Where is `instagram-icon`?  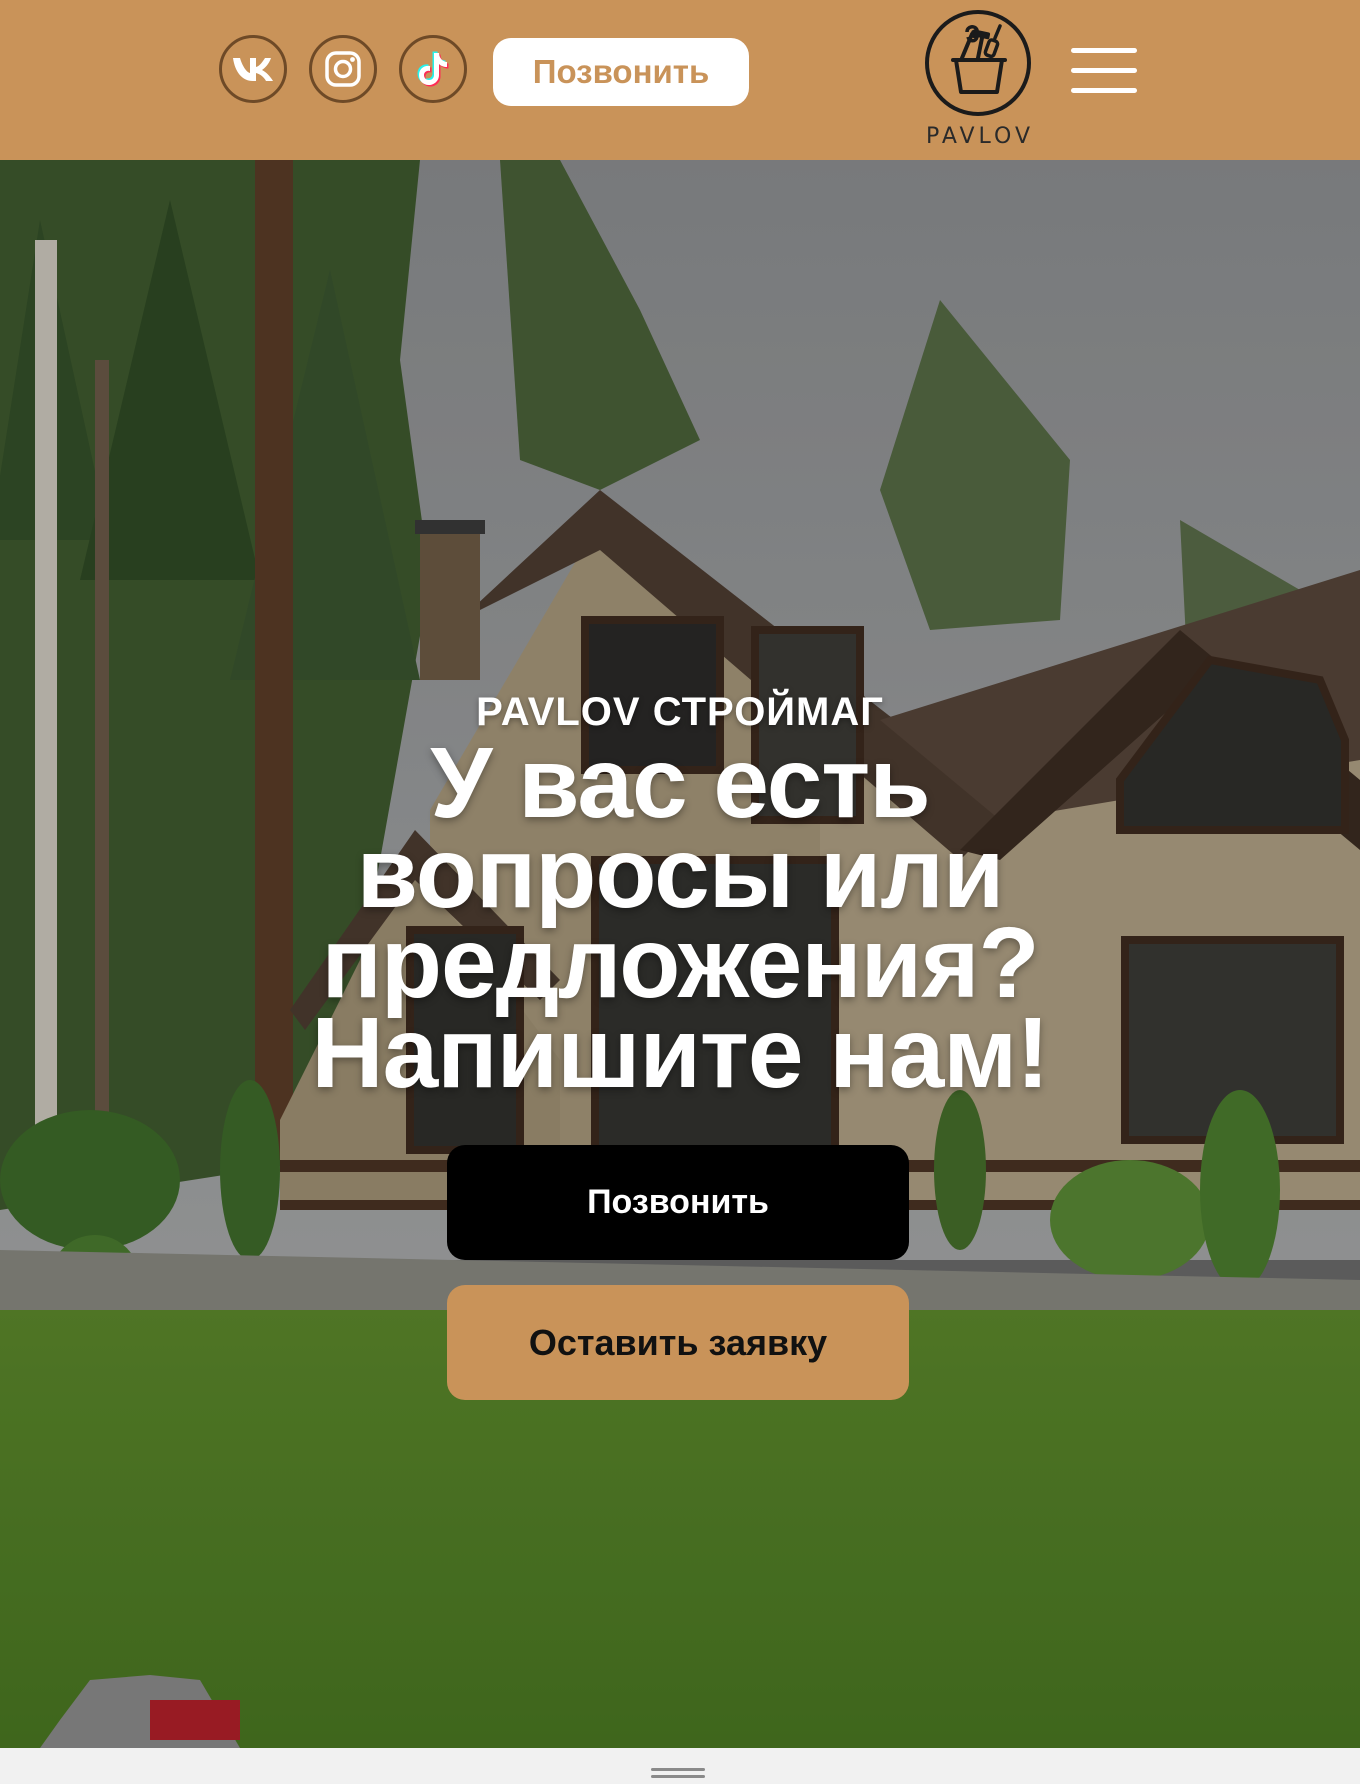
instagram-icon is located at coordinates (343, 69).